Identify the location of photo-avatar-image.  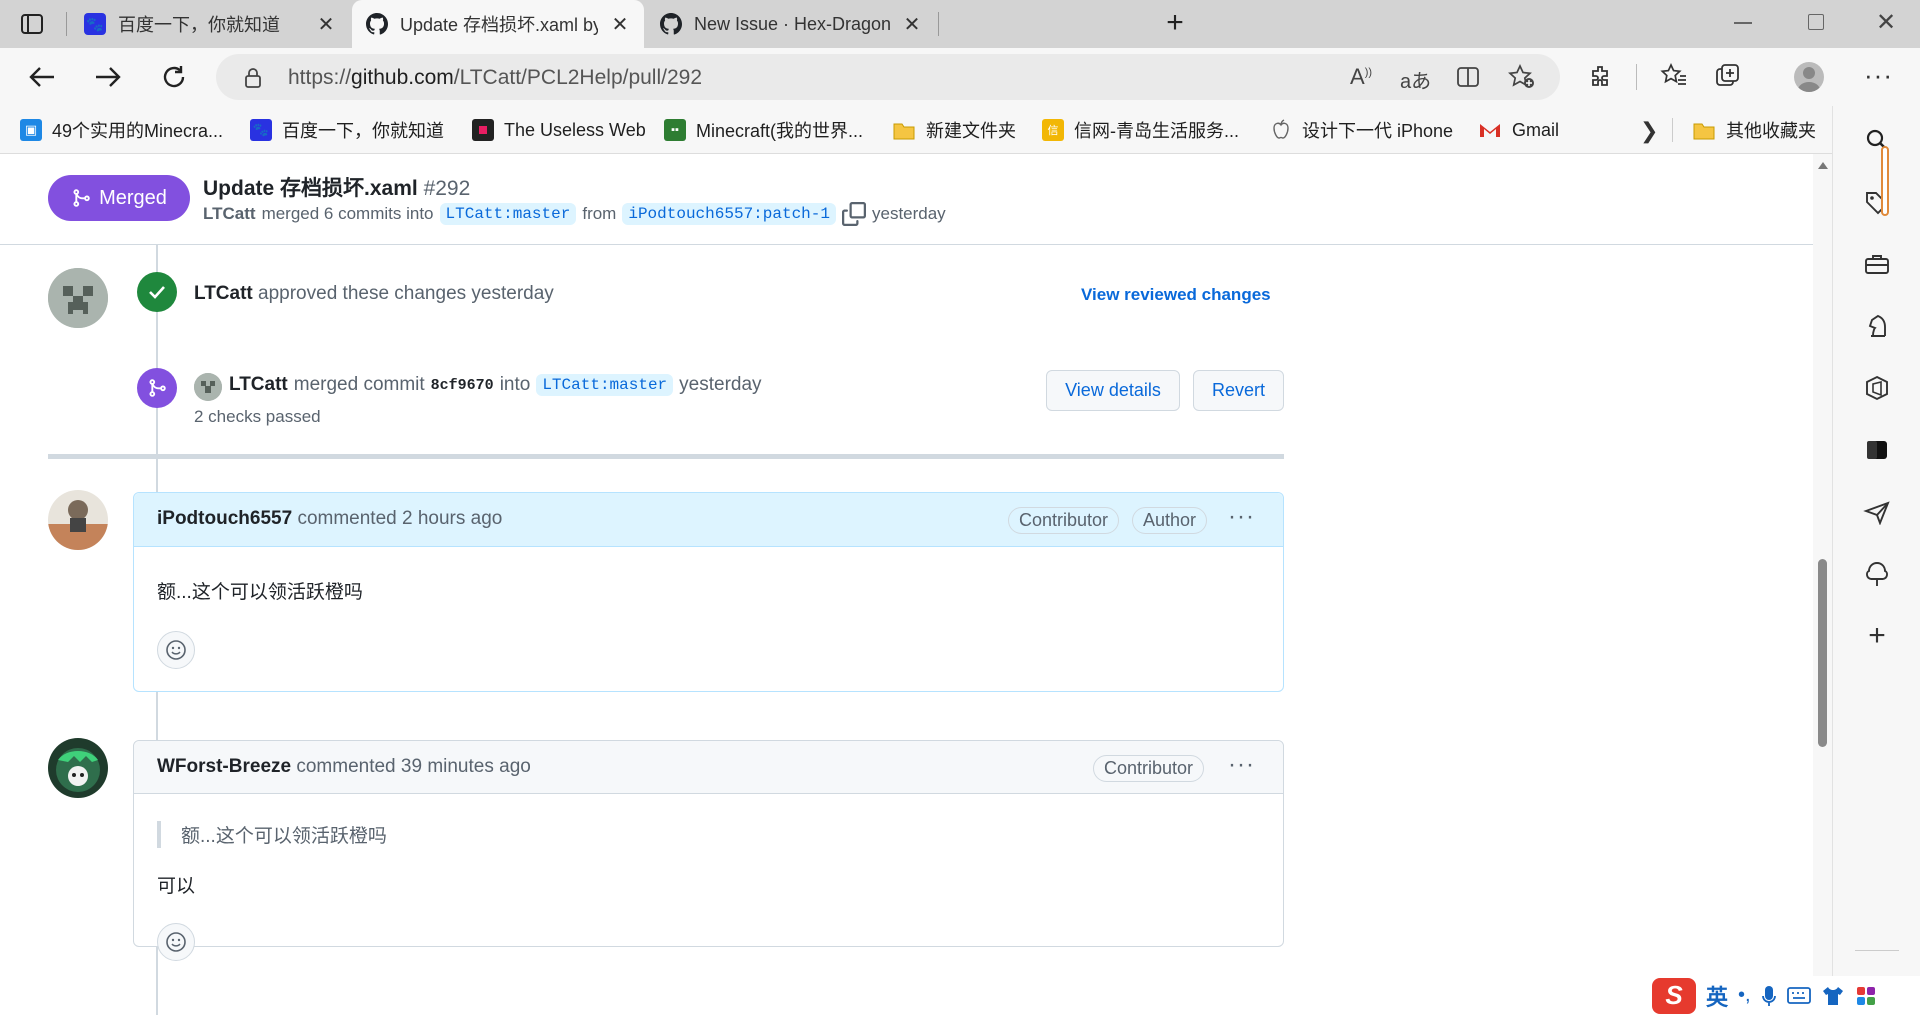
(78, 520).